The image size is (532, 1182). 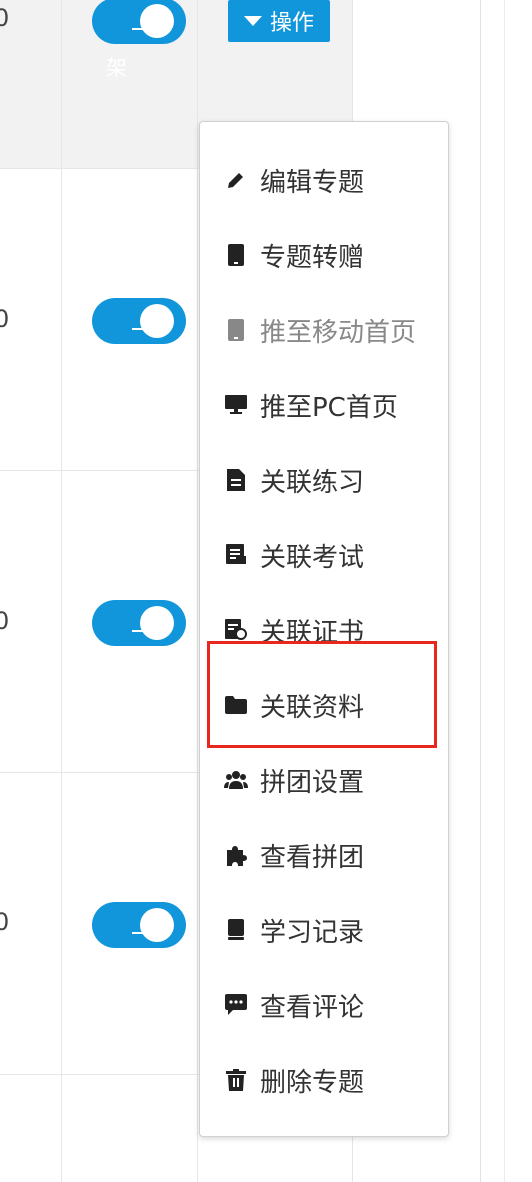 I want to click on book-icon, so click(x=236, y=930).